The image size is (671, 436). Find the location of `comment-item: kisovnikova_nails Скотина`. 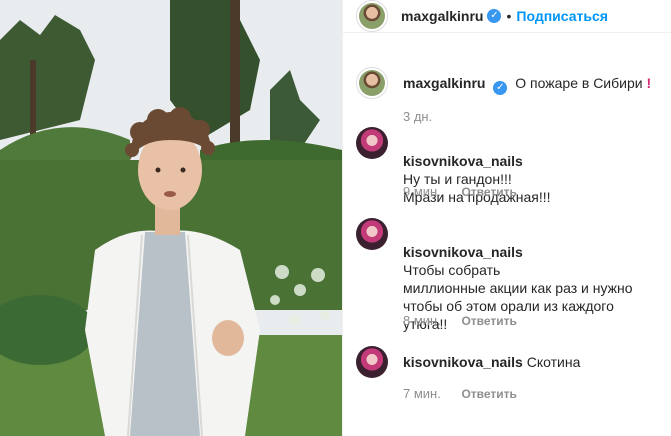

comment-item: kisovnikova_nails Скотина is located at coordinates (511, 362).